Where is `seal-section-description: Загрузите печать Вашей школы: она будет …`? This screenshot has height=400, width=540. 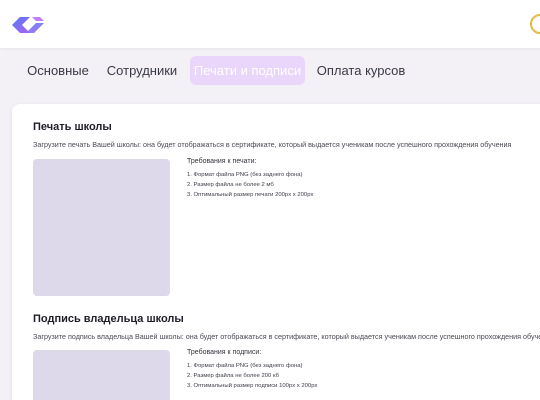 seal-section-description: Загрузите печать Вашей школы: она будет … is located at coordinates (272, 144).